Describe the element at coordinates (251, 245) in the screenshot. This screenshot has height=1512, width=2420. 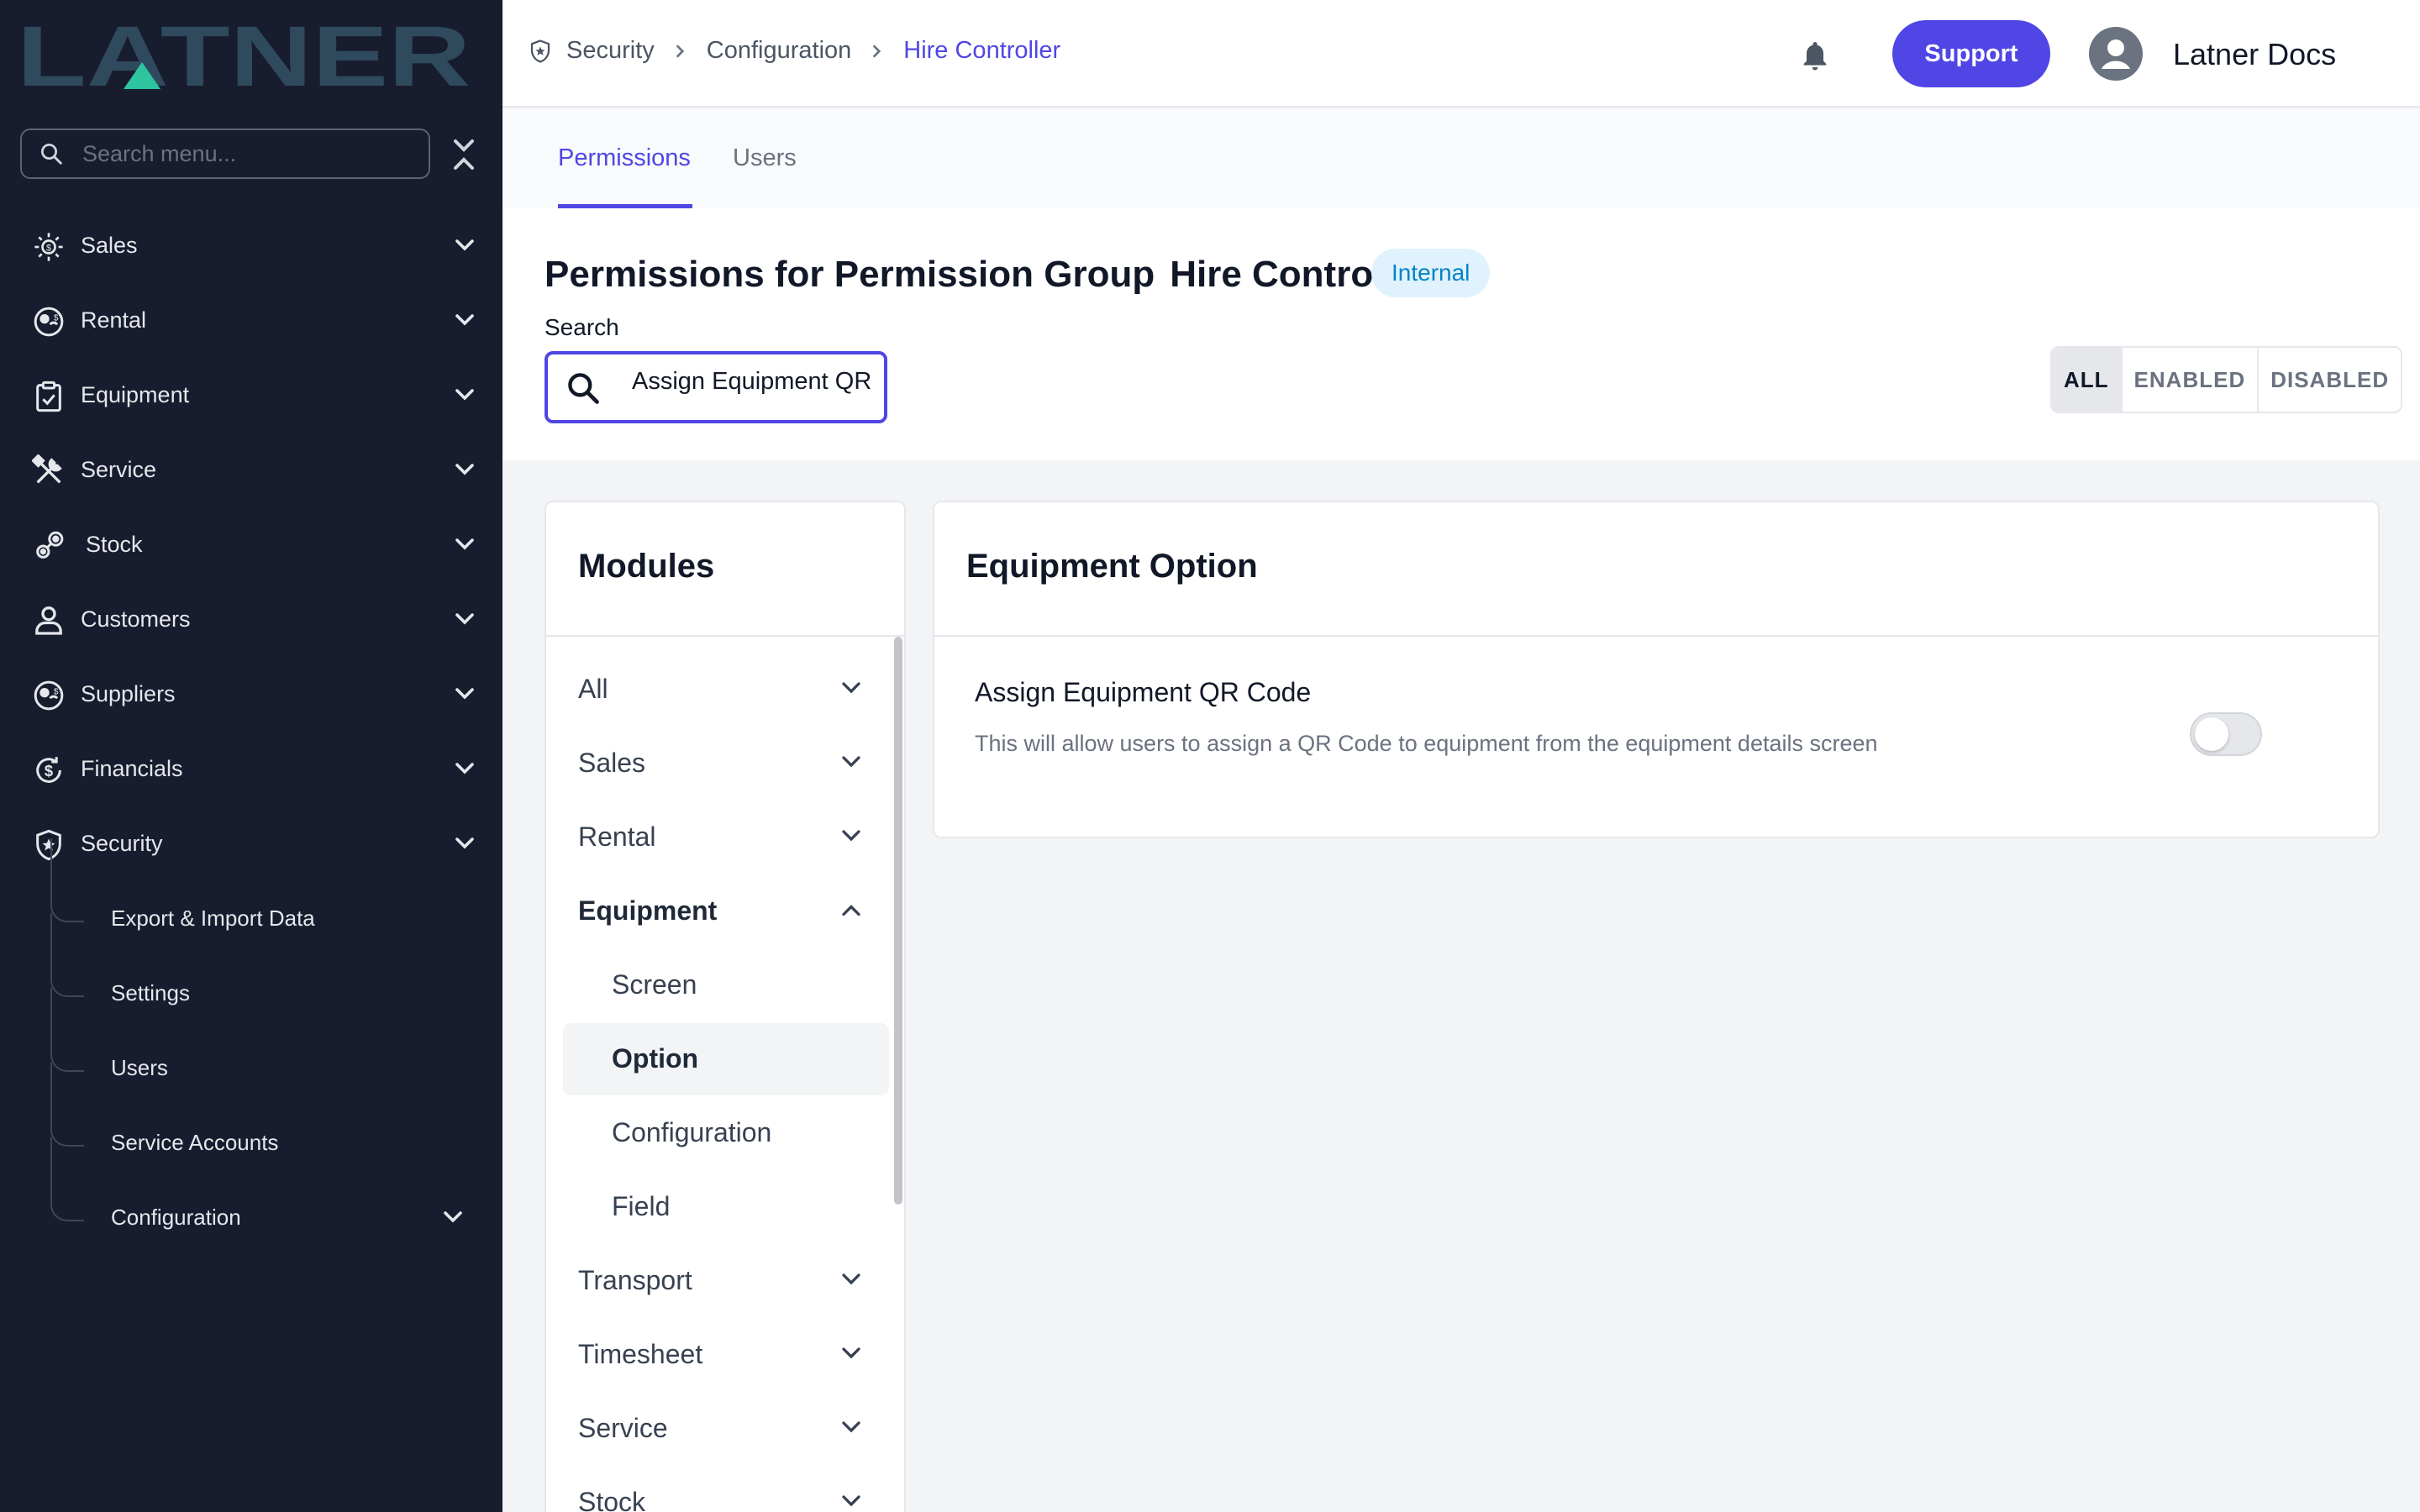
I see `sidebar-item-sales: $ Sales` at that location.